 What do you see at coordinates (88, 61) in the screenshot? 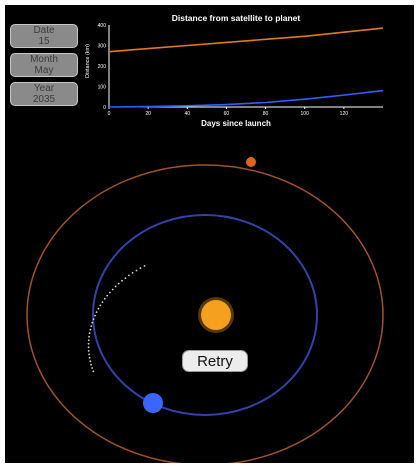
I see `y-axis-label: Distance (km)` at bounding box center [88, 61].